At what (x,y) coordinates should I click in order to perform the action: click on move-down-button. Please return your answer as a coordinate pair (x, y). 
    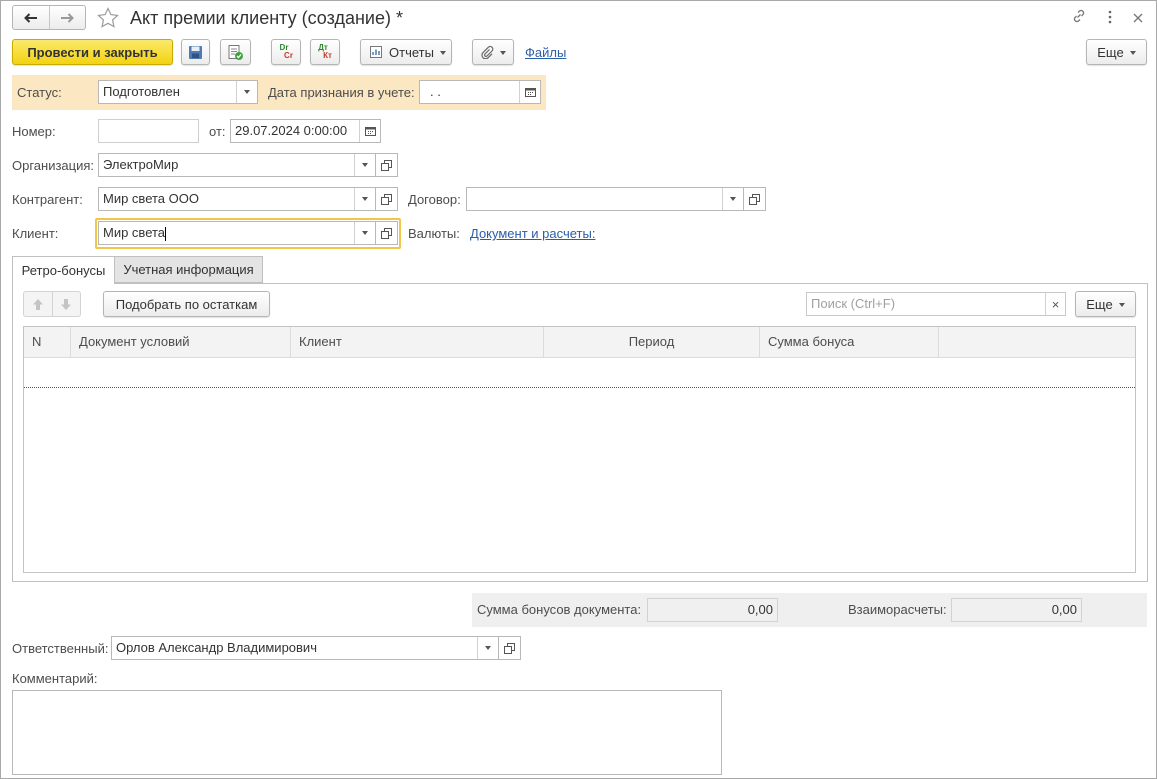
    Looking at the image, I should click on (67, 304).